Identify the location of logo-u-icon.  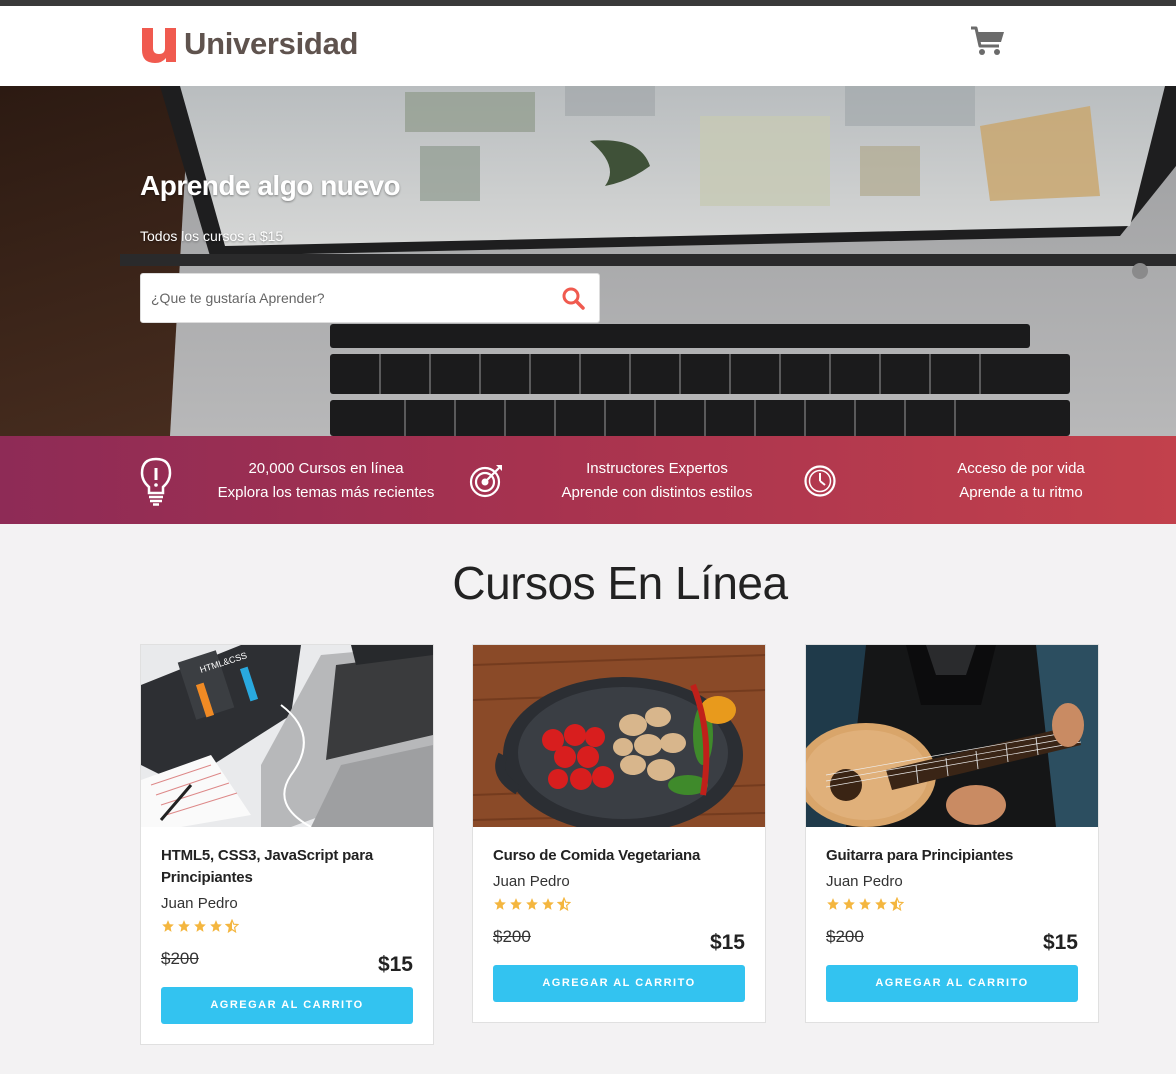
(159, 45).